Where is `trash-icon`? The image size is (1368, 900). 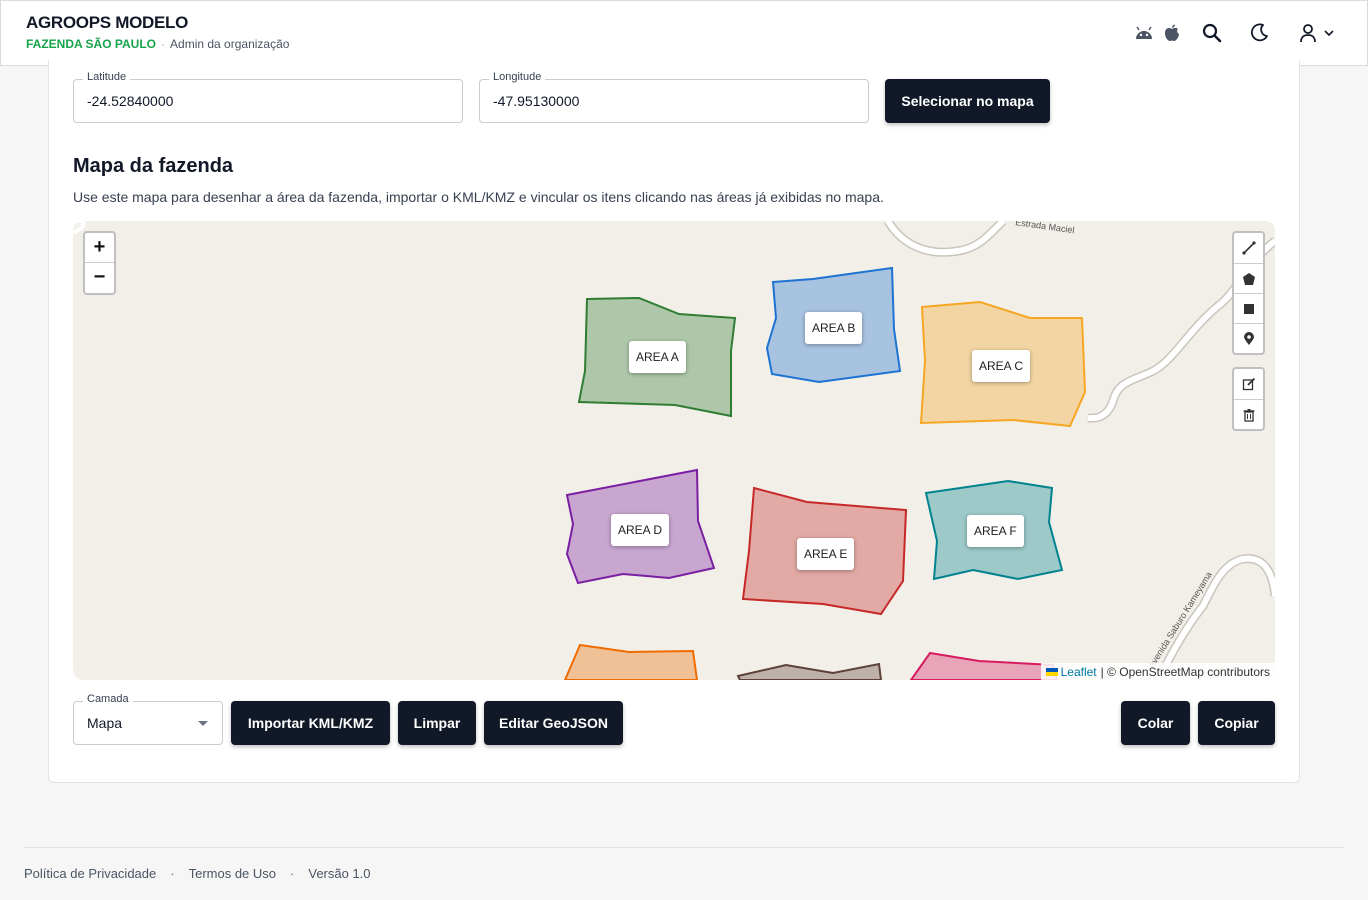 trash-icon is located at coordinates (1248, 414).